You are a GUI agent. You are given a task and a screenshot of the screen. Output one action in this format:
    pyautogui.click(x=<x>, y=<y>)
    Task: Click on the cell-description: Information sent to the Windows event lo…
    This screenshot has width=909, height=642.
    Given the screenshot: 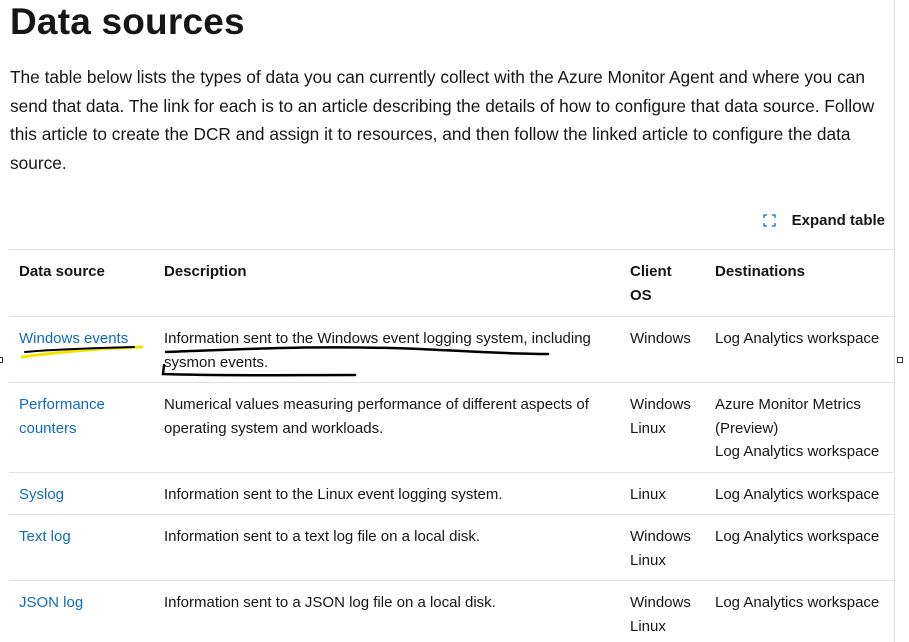 What is the action you would take?
    pyautogui.click(x=387, y=349)
    